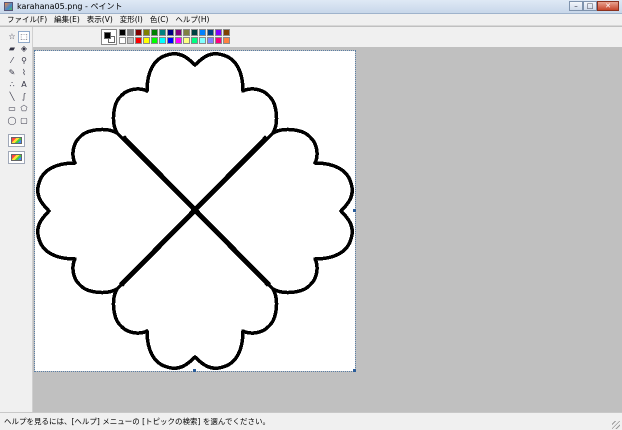 This screenshot has width=622, height=430. What do you see at coordinates (192, 20) in the screenshot?
I see `menu-help: ヘルプ(H)` at bounding box center [192, 20].